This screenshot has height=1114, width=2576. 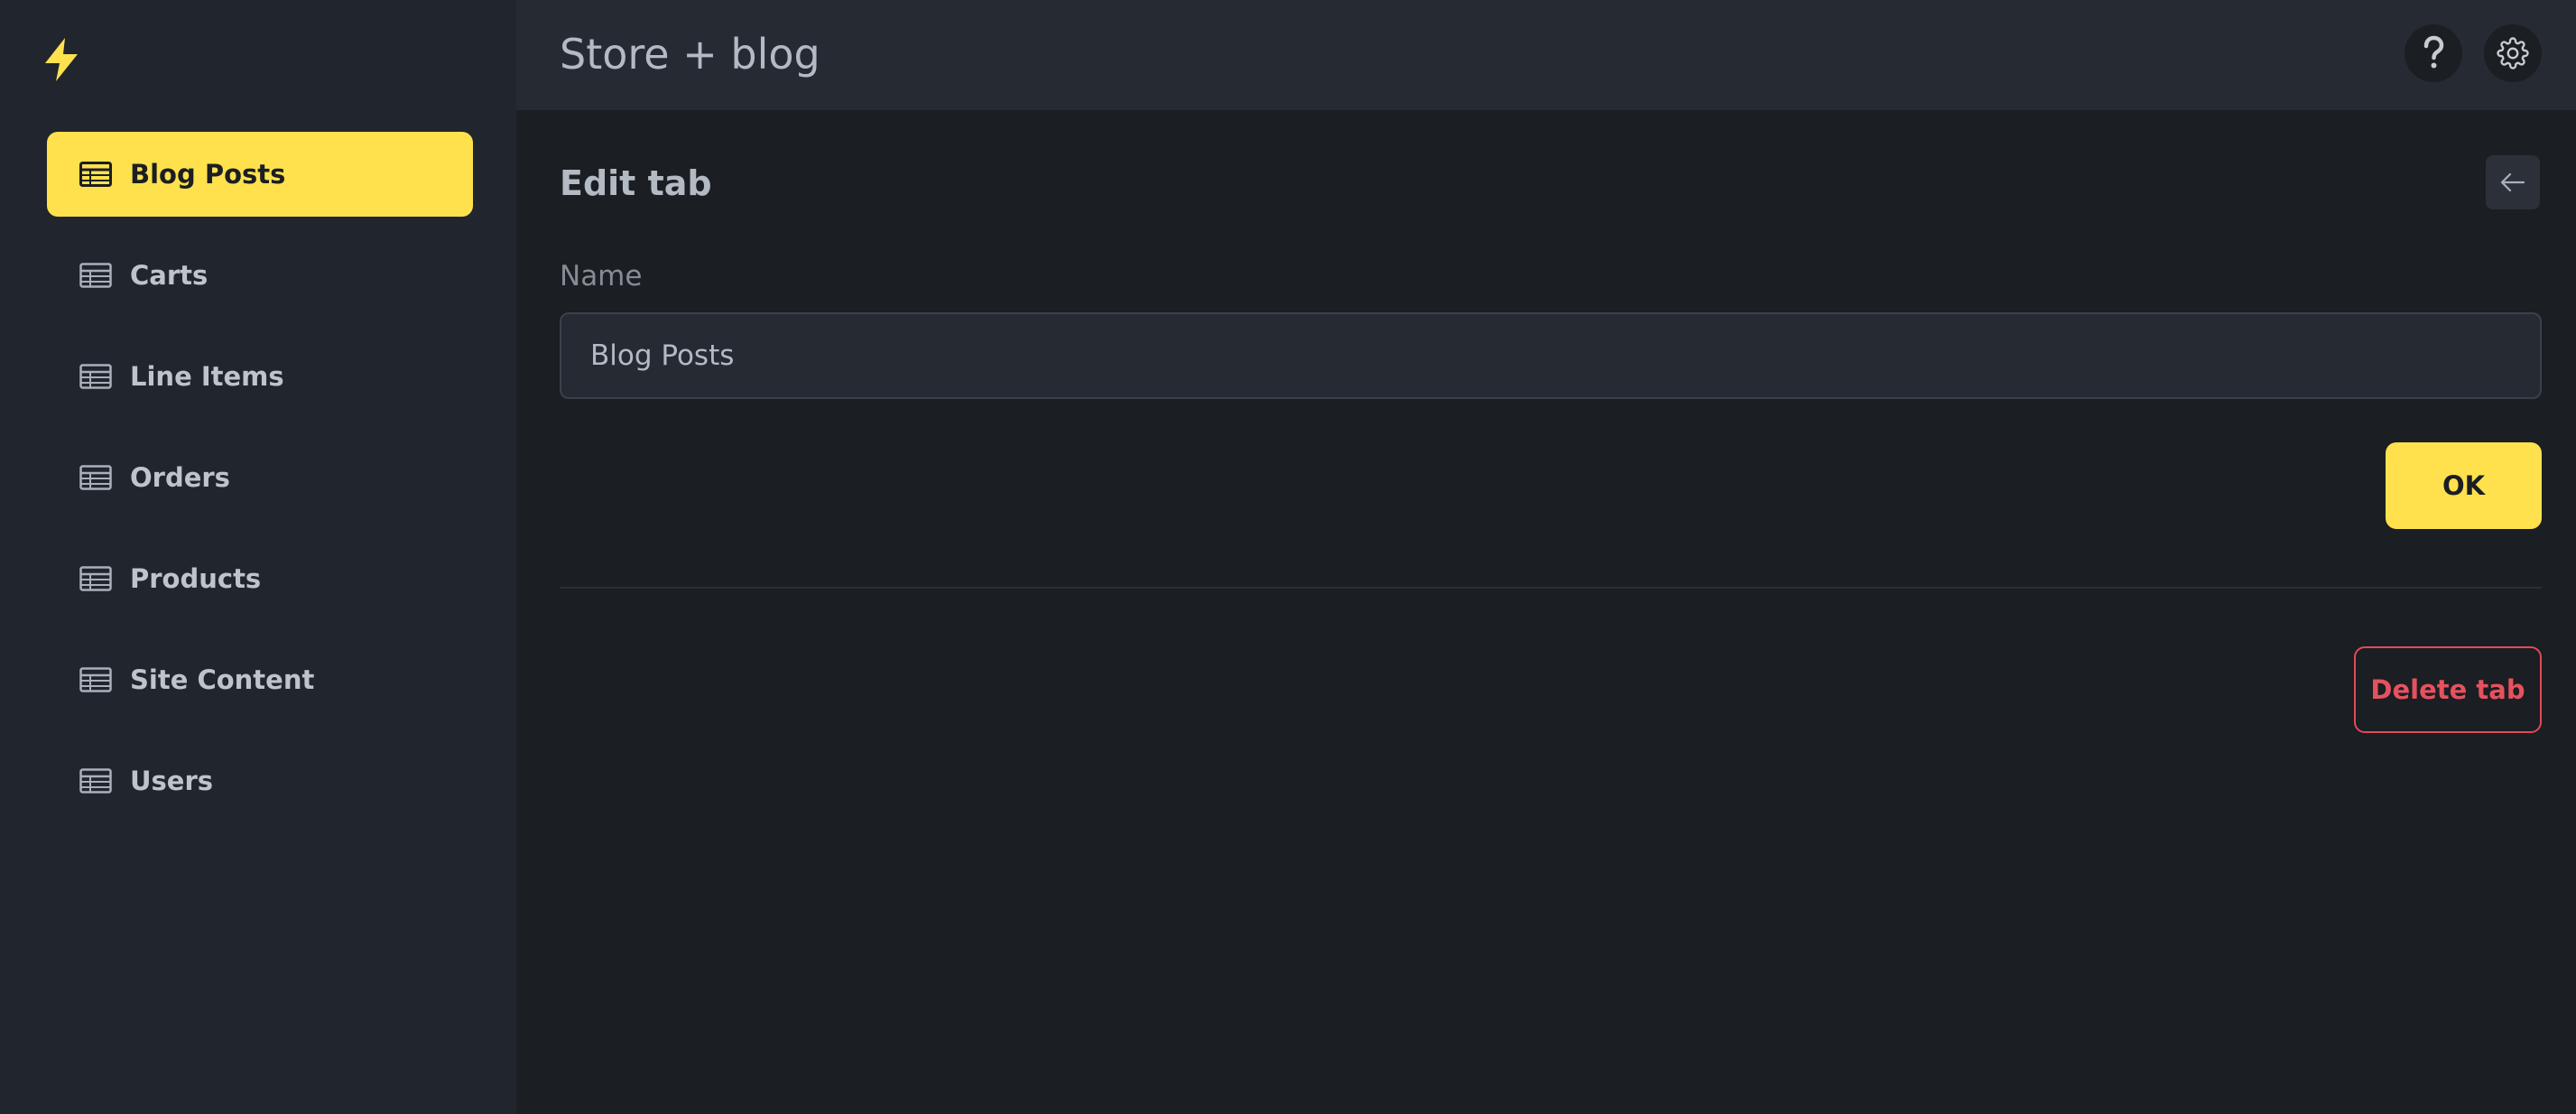 I want to click on name-field, so click(x=1551, y=355).